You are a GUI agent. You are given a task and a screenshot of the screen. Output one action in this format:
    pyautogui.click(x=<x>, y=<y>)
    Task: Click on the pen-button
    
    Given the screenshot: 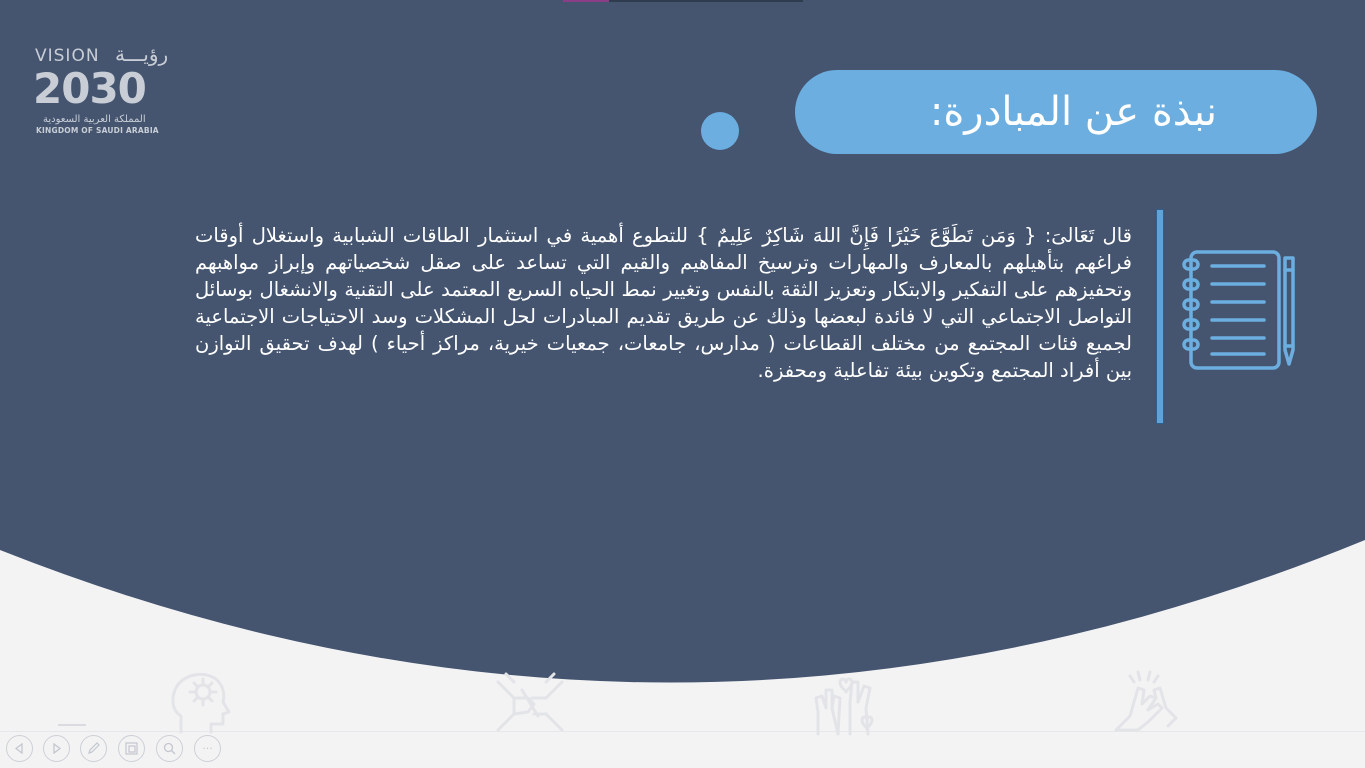 What is the action you would take?
    pyautogui.click(x=93, y=748)
    